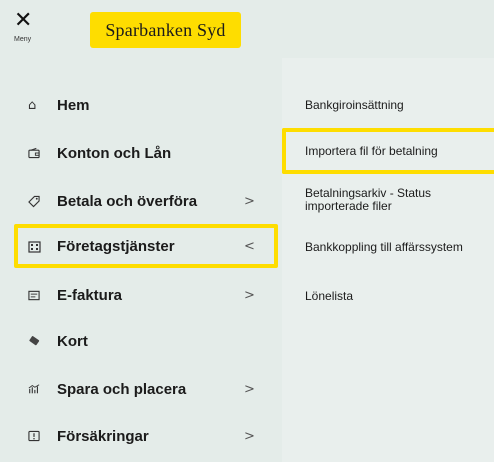 Image resolution: width=494 pixels, height=462 pixels. I want to click on card-icon, so click(27, 341).